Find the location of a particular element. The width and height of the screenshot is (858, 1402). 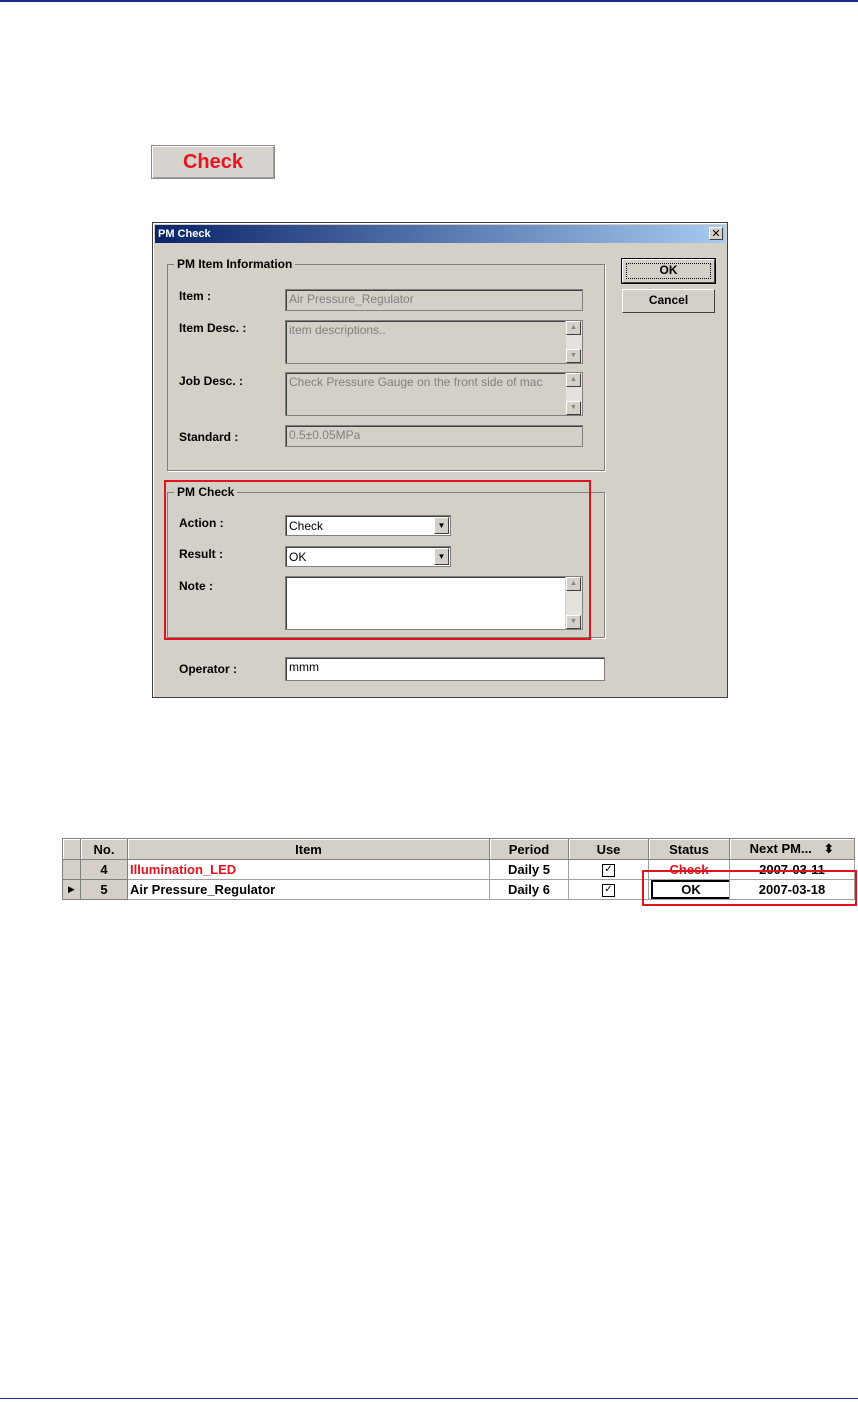

group-legend: PM Check is located at coordinates (206, 492).